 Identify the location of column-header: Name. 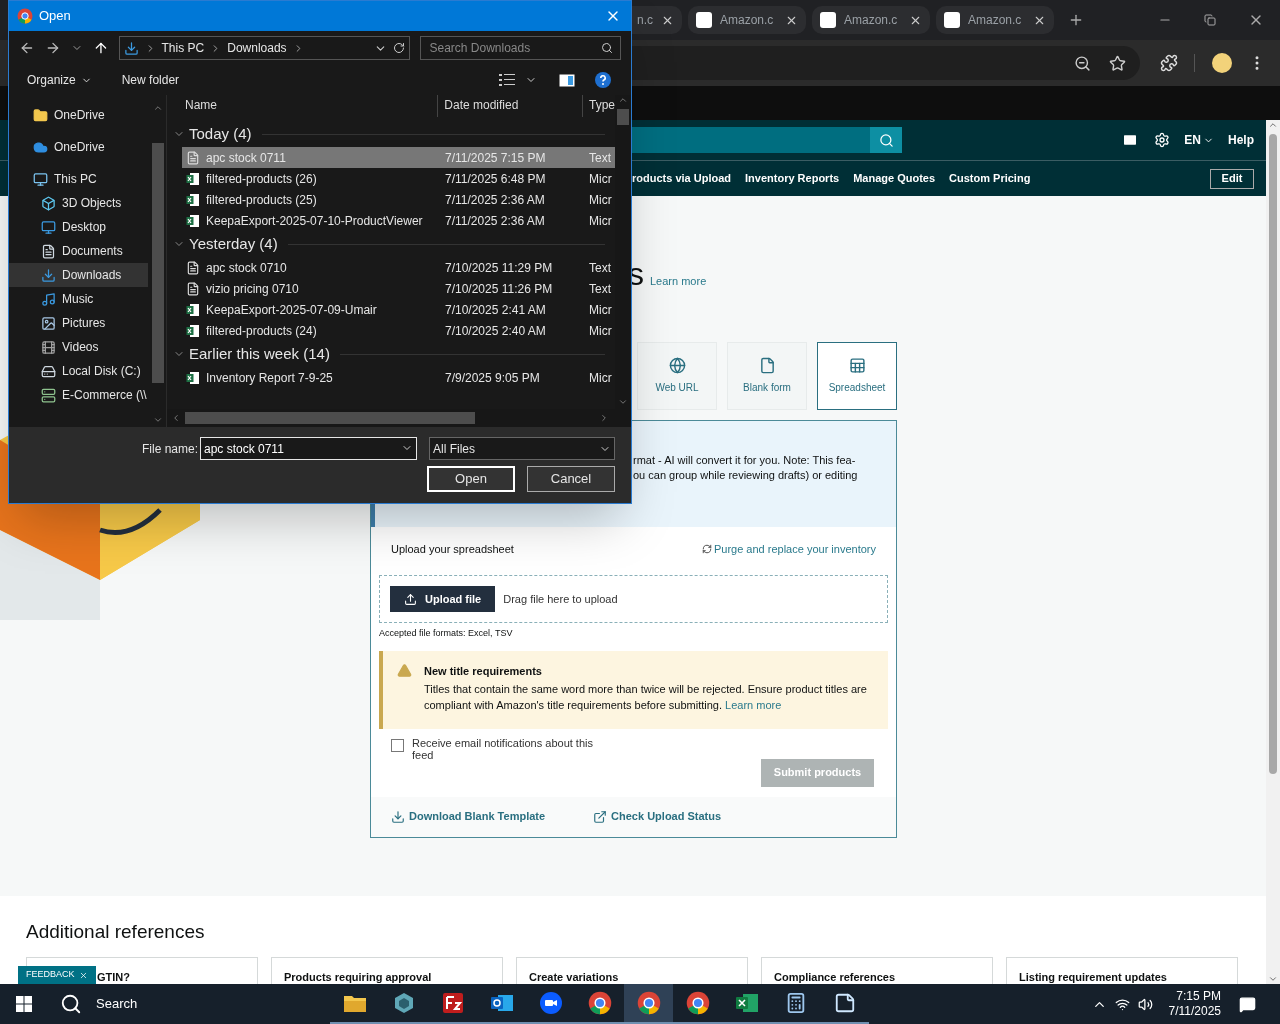
(303, 106).